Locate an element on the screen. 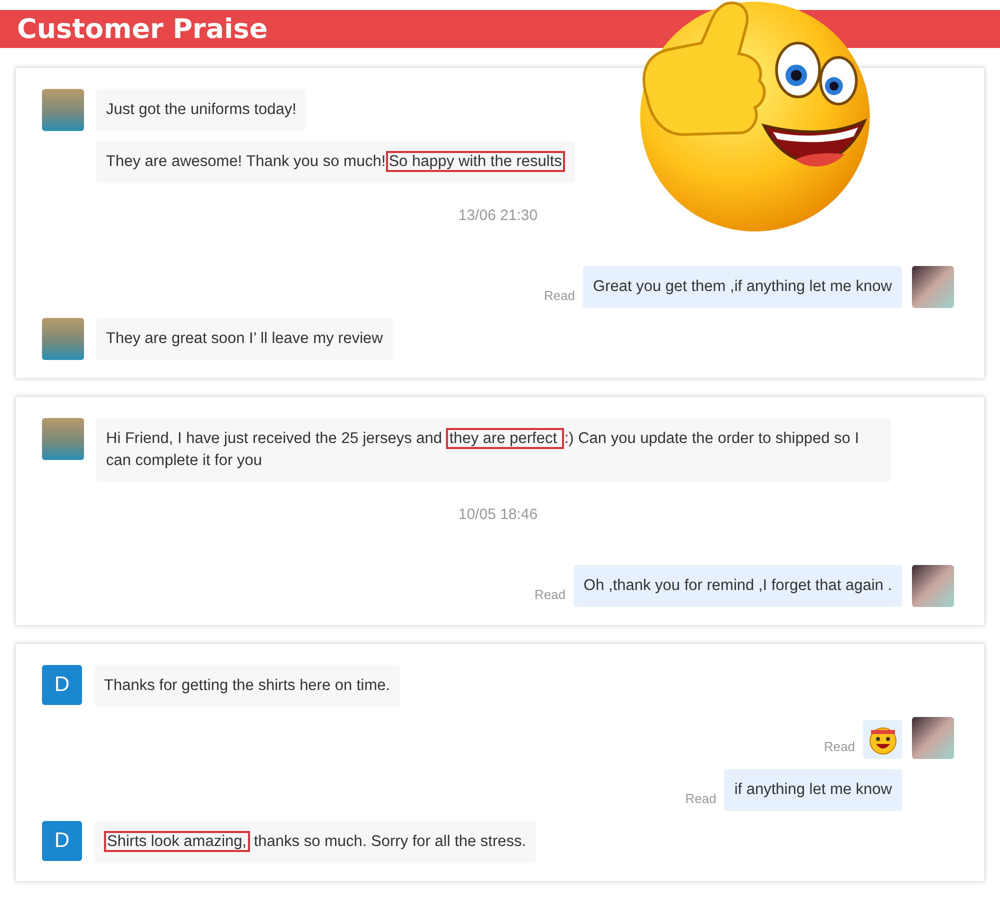  timestamp: 13/06 21:30 is located at coordinates (498, 215).